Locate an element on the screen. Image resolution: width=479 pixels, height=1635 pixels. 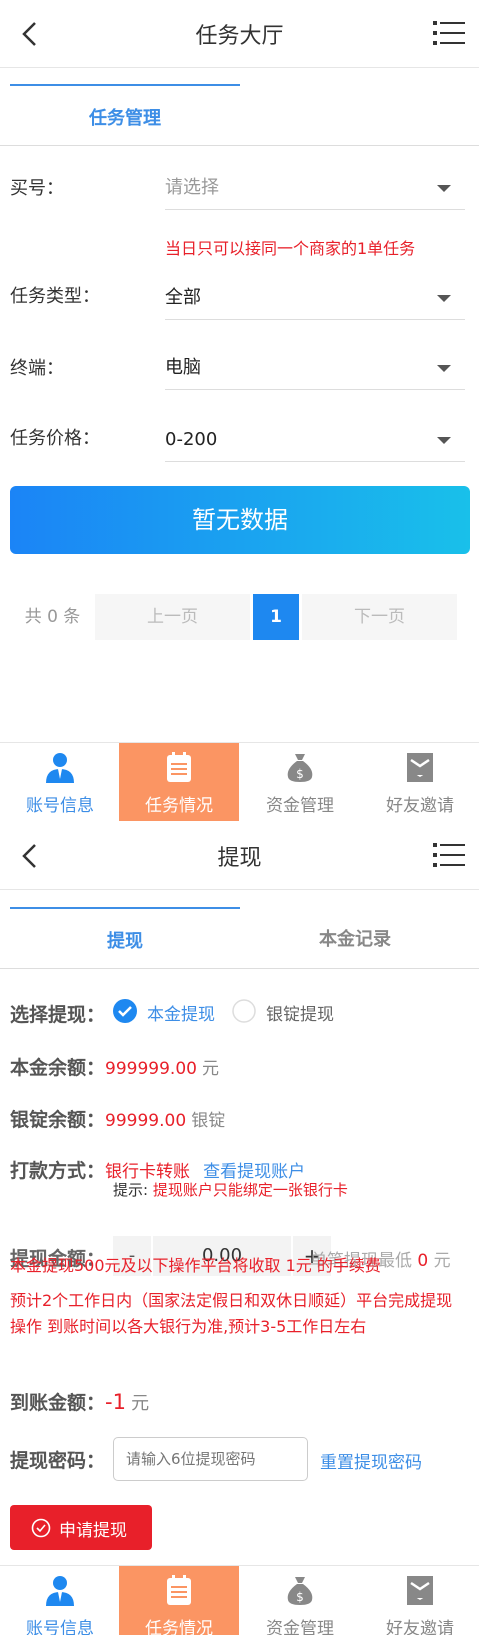
price-value: 0-200 is located at coordinates (191, 439).